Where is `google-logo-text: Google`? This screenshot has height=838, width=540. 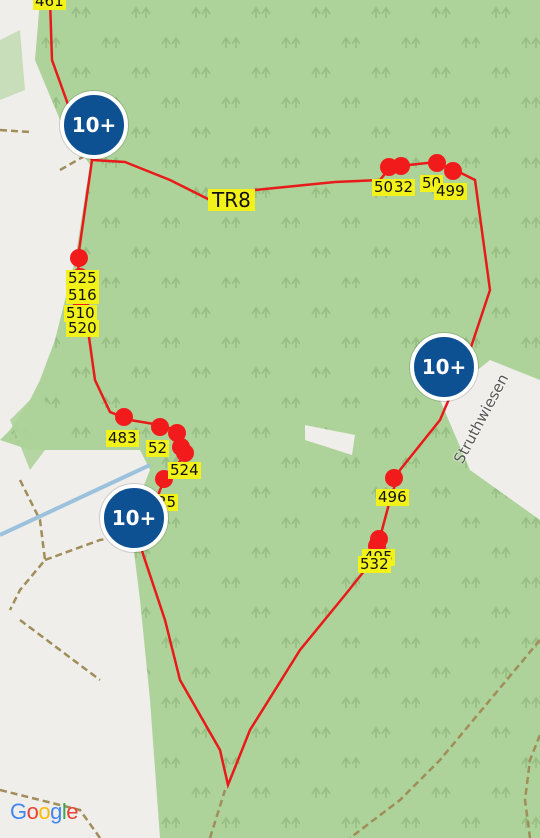
google-logo-text: Google is located at coordinates (44, 811).